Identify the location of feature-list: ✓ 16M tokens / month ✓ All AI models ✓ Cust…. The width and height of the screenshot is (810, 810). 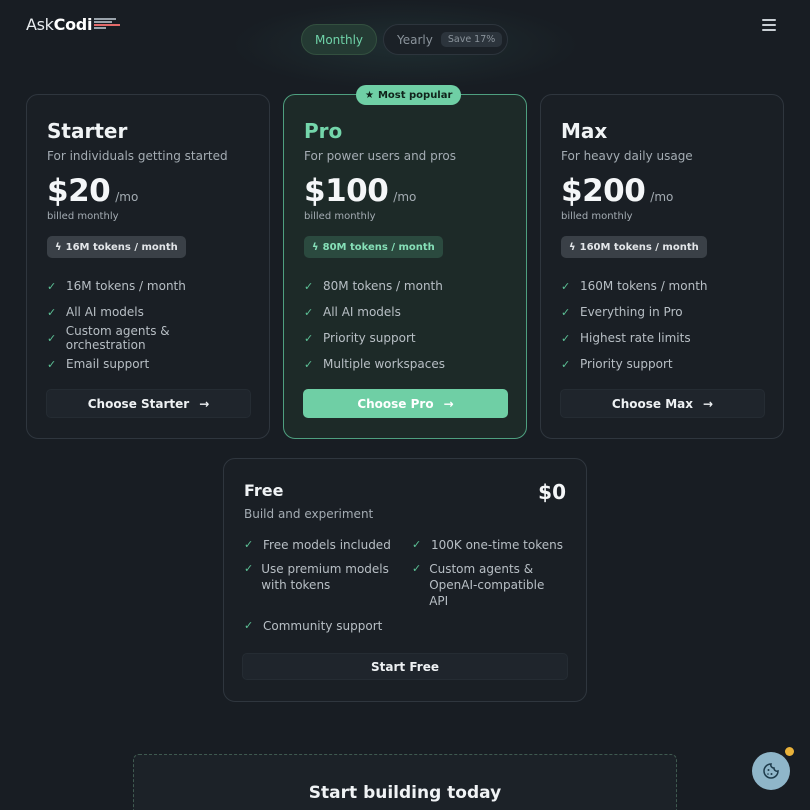
(148, 325).